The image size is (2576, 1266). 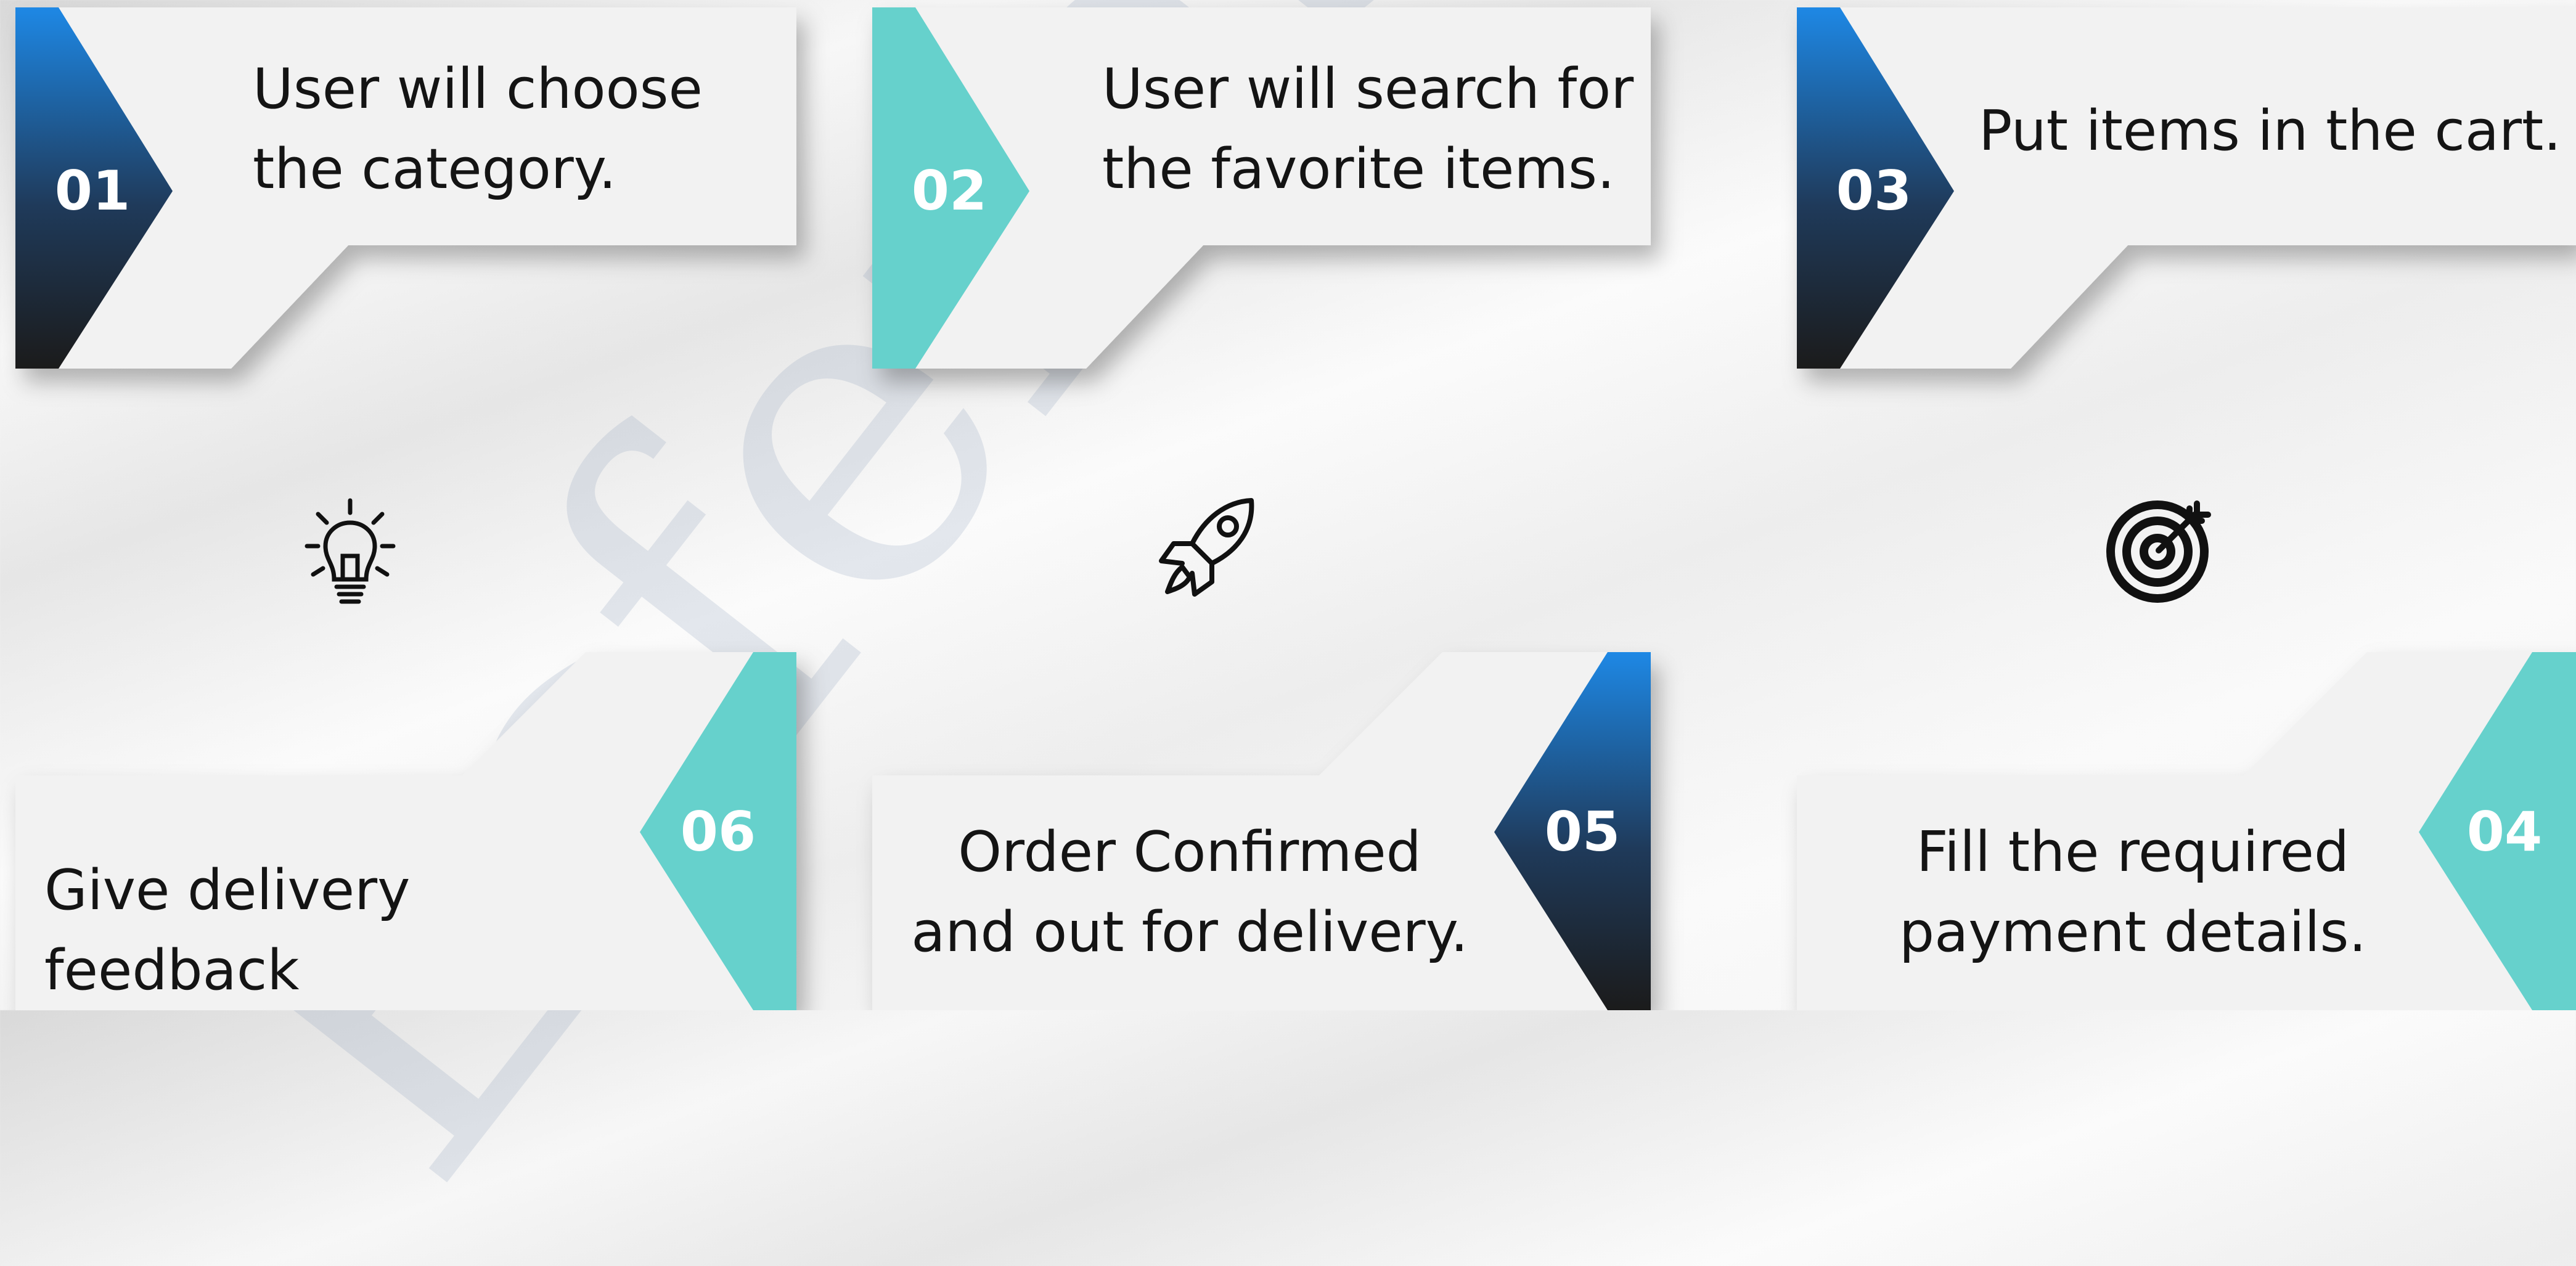 What do you see at coordinates (518, 129) in the screenshot?
I see `step-text-01: User will choose the category.` at bounding box center [518, 129].